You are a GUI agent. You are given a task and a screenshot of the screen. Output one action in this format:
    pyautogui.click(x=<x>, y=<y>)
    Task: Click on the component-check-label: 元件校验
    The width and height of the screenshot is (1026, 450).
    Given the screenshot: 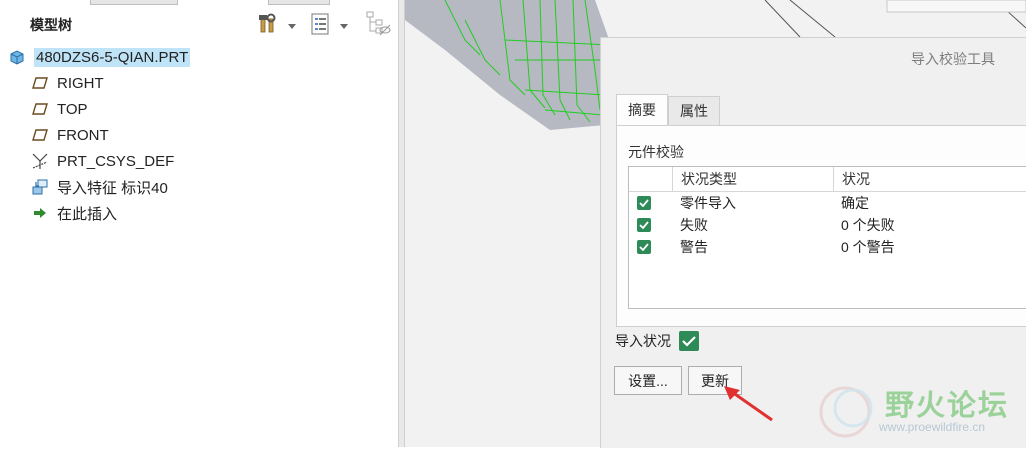 What is the action you would take?
    pyautogui.click(x=656, y=152)
    